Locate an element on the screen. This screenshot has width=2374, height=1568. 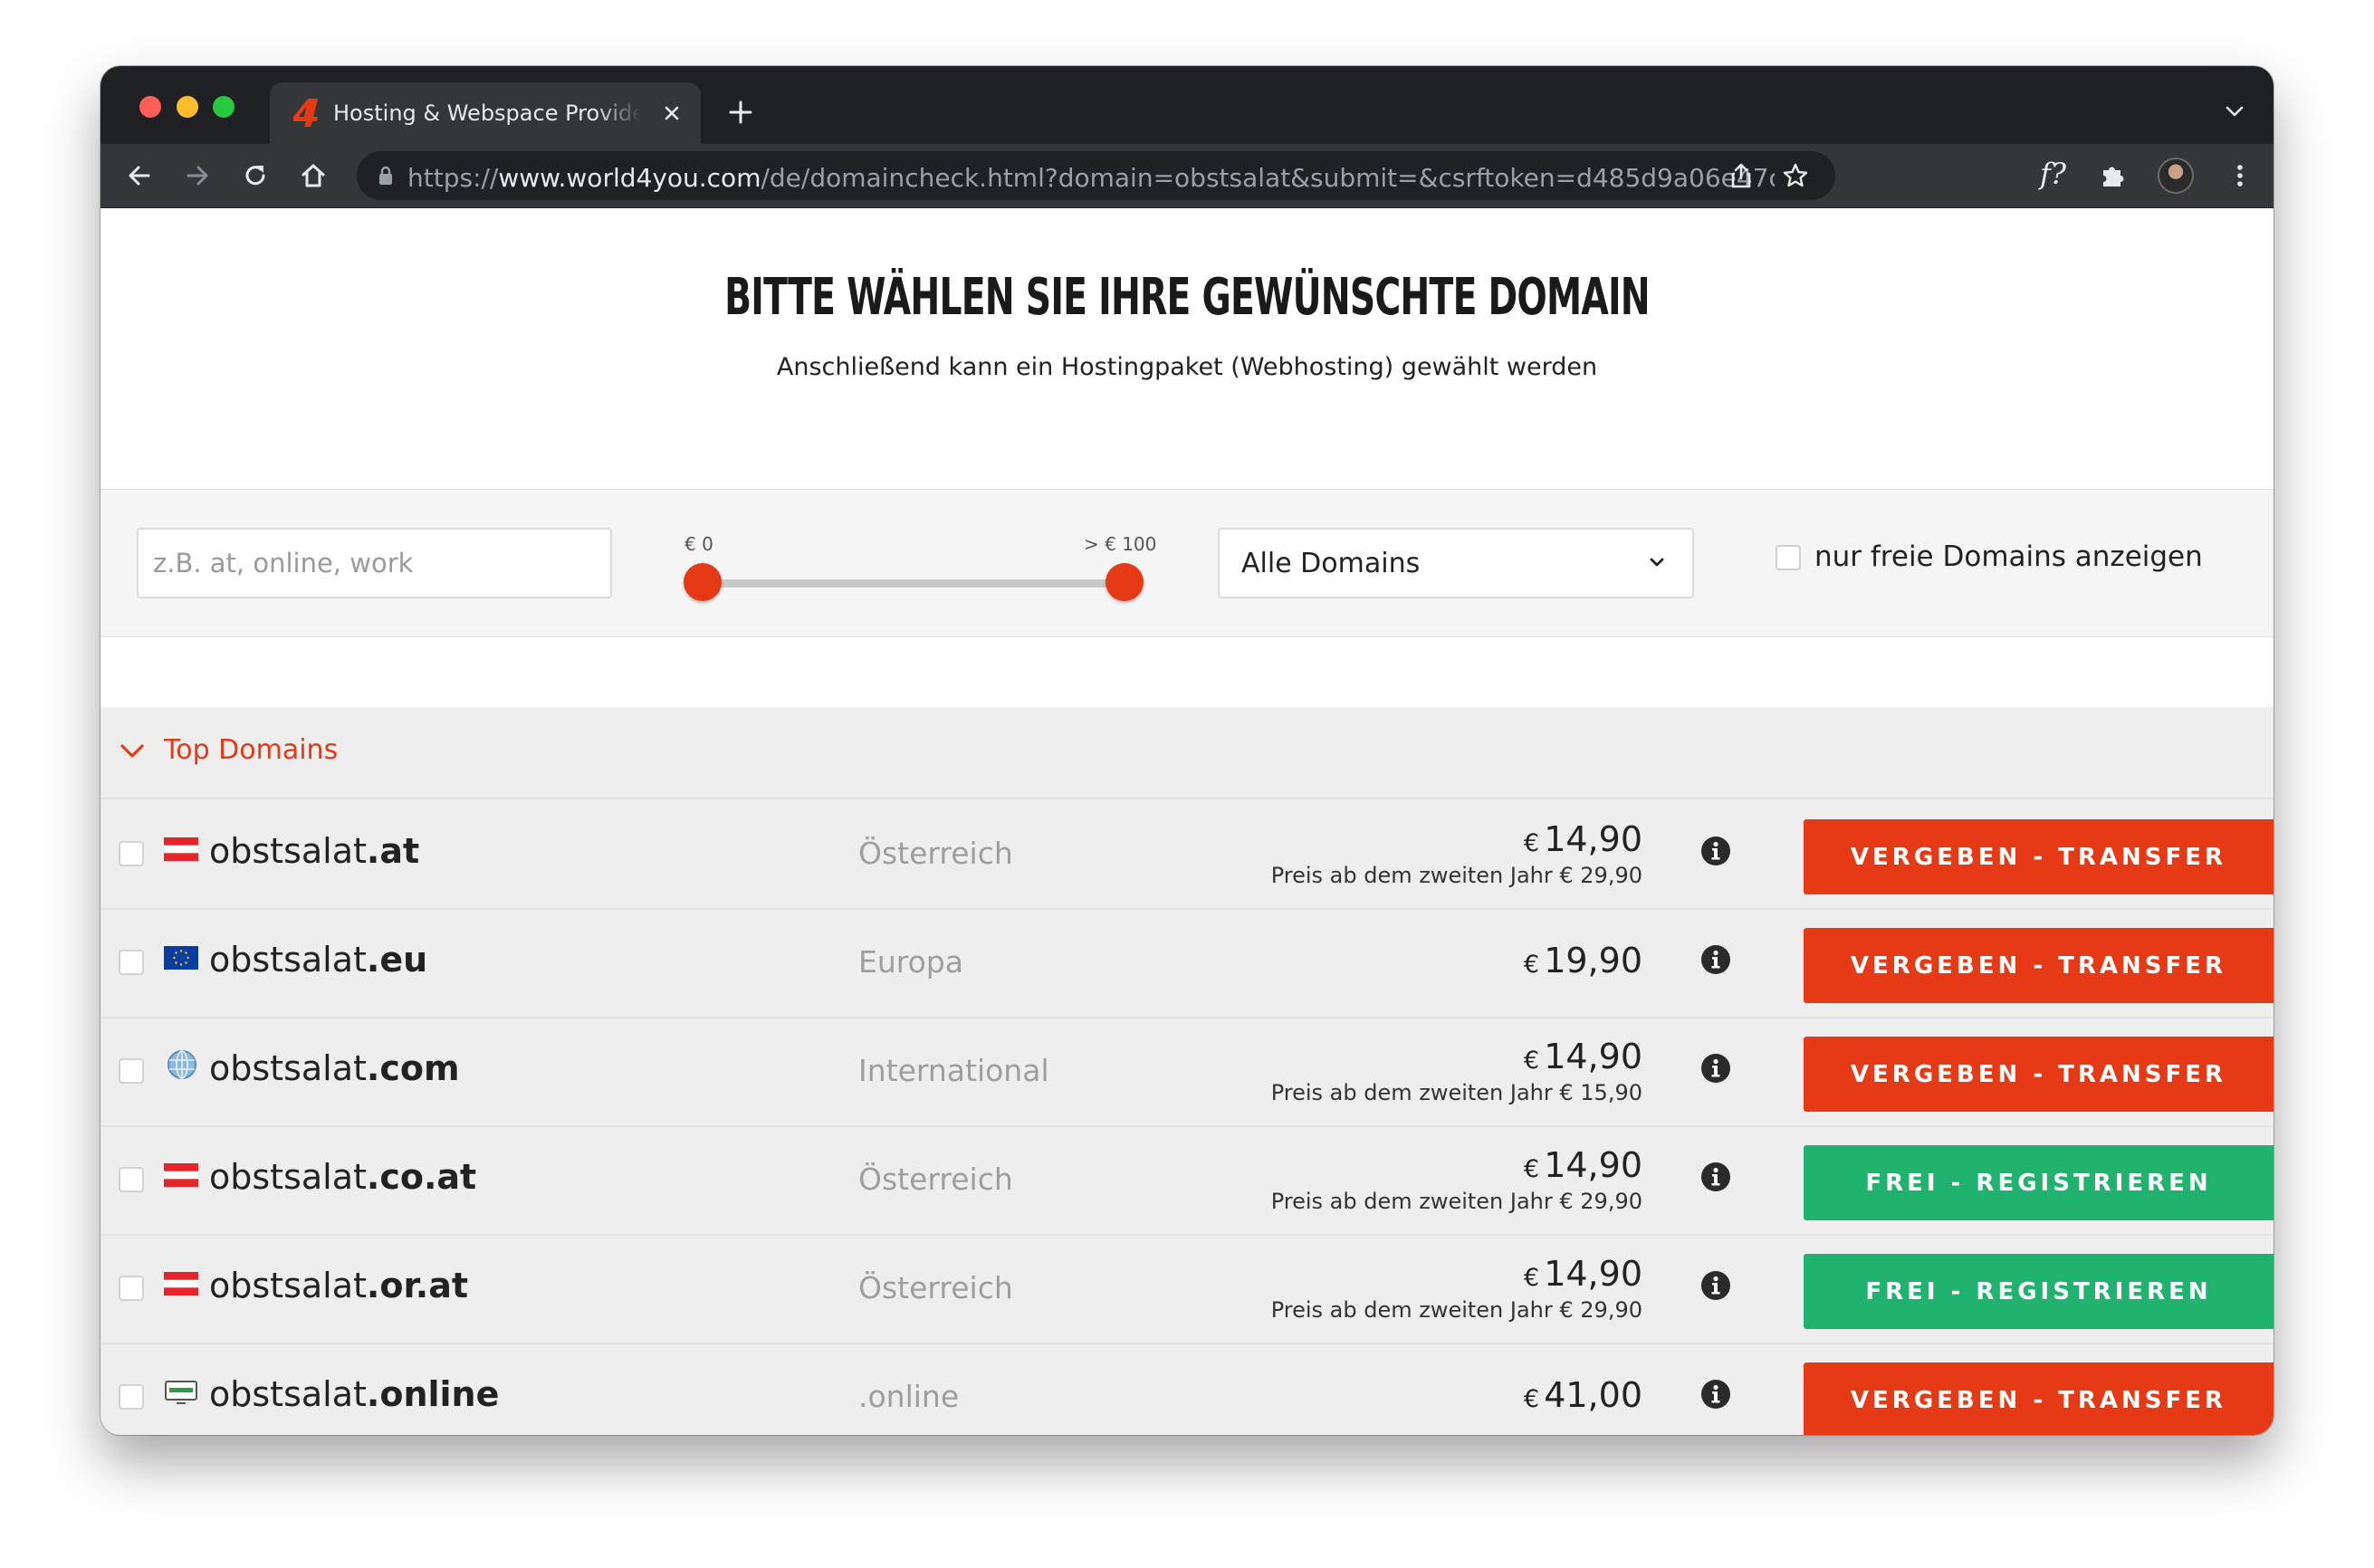
price-range-max-label: > € 100 is located at coordinates (1120, 544).